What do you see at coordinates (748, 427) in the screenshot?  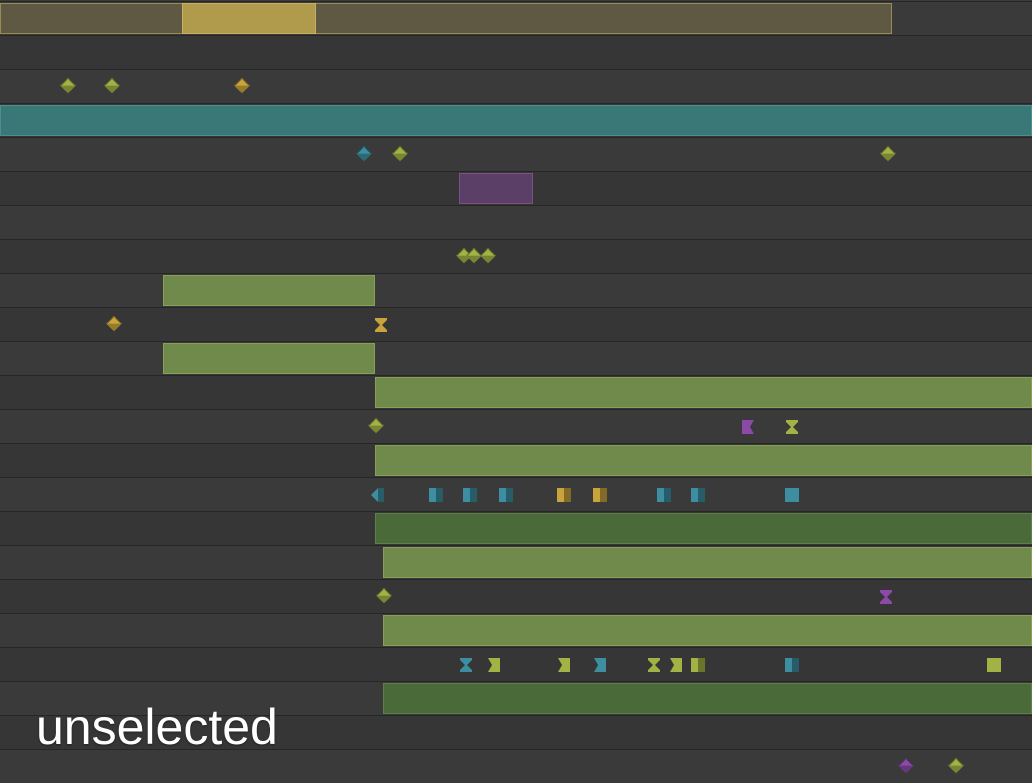 I see `keyframe-bracket-left-icon` at bounding box center [748, 427].